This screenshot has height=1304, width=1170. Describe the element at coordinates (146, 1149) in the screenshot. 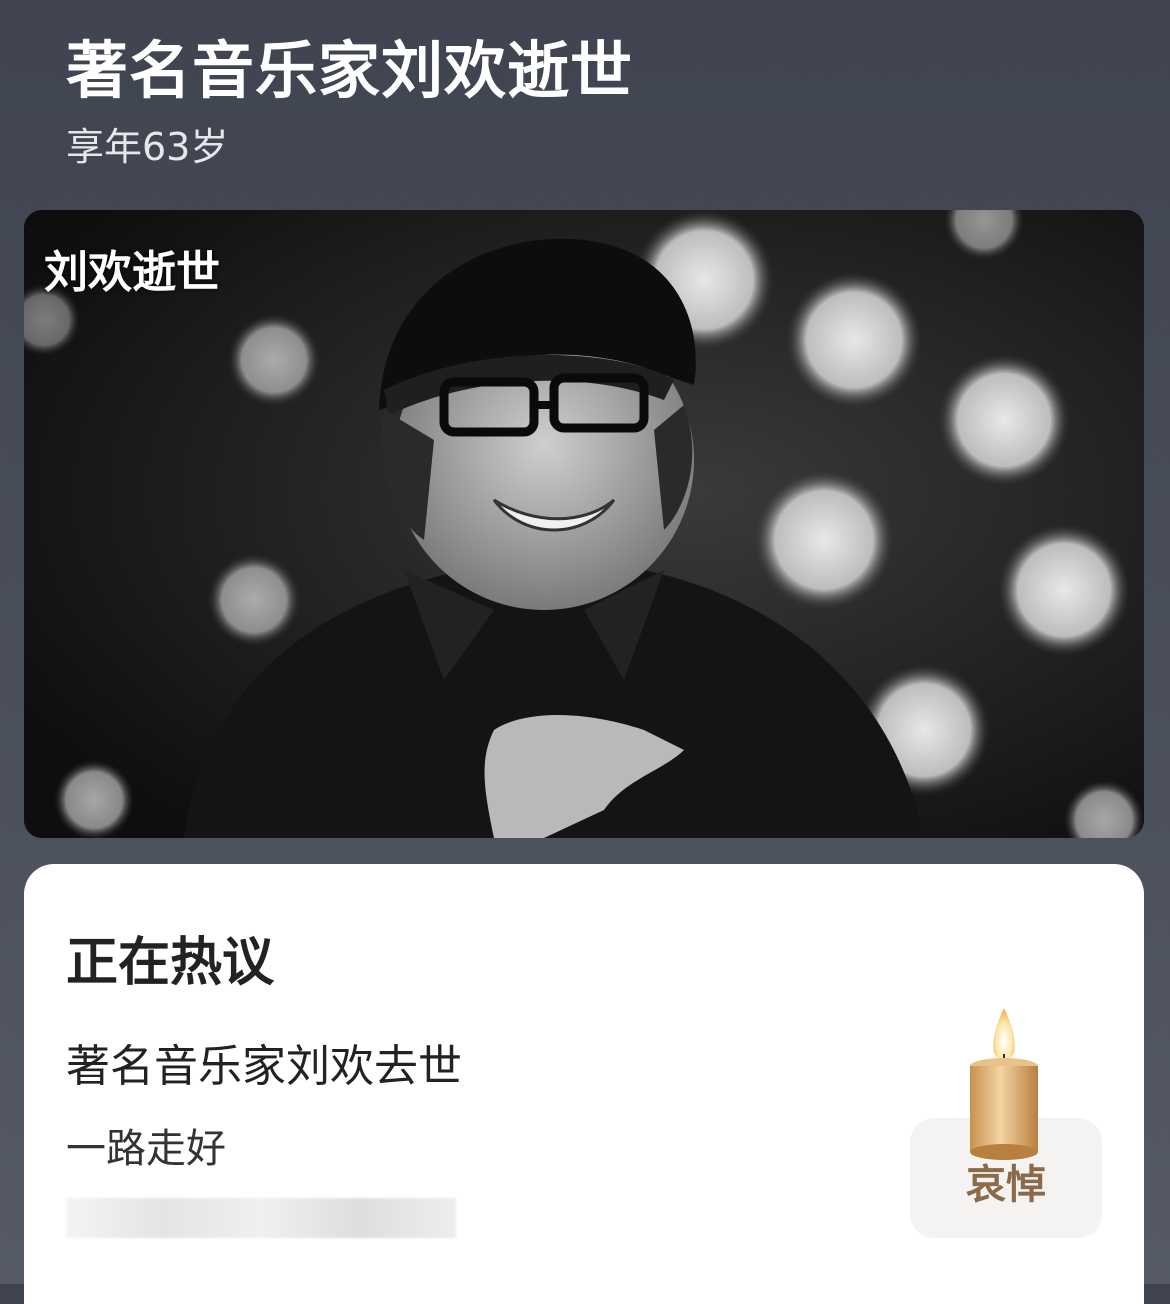

I see `trending-topic-subtitle: 一路走好` at that location.